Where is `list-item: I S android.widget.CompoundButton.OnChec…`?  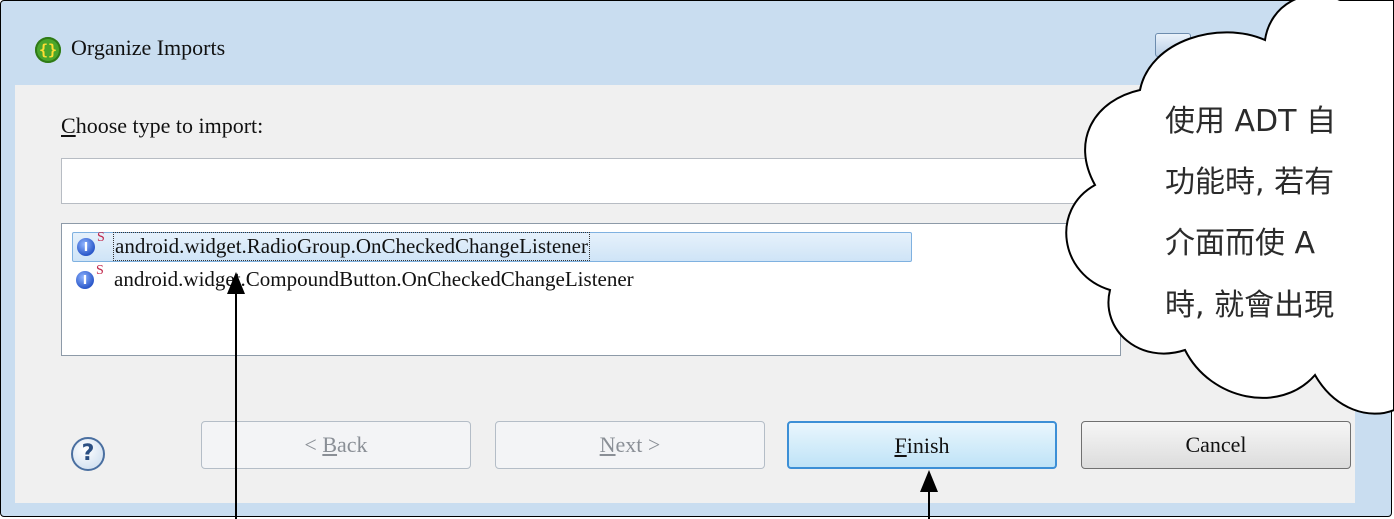
list-item: I S android.widget.CompoundButton.OnChec… is located at coordinates (492, 279).